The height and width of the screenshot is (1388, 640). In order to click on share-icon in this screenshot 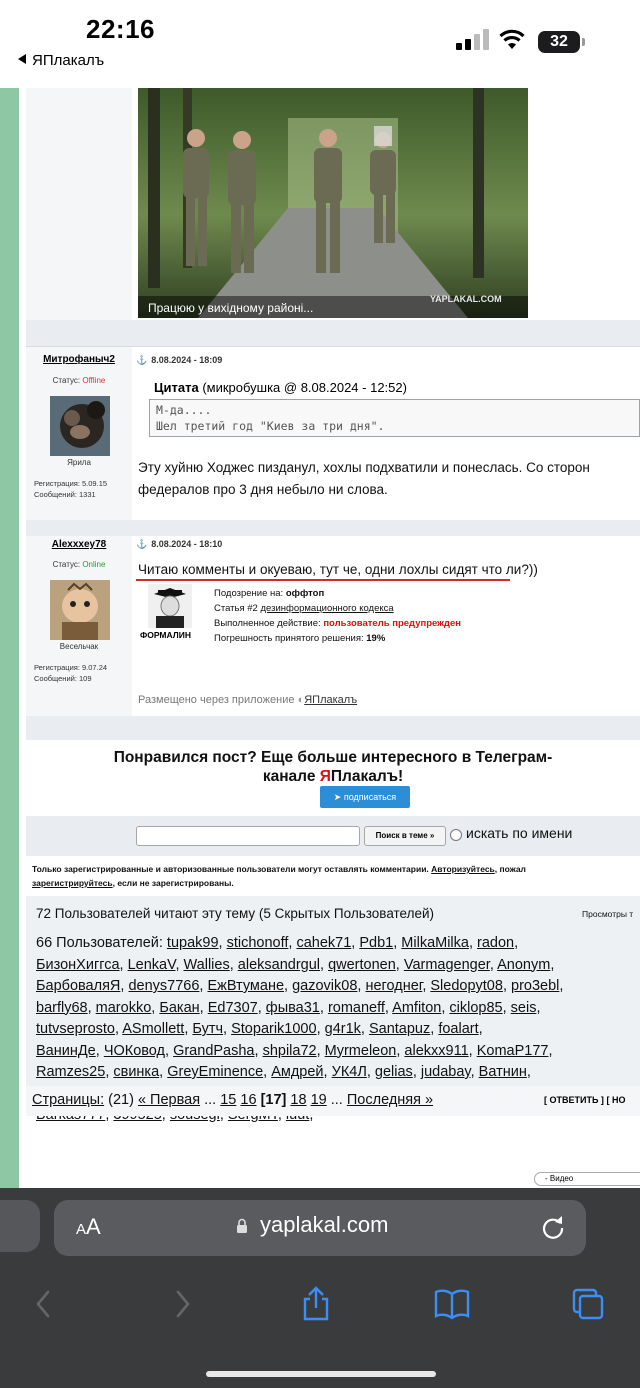, I will do `click(316, 1304)`.